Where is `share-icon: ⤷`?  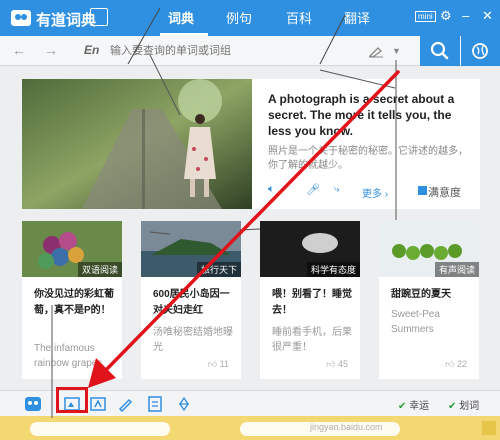 share-icon: ⤷ is located at coordinates (337, 189).